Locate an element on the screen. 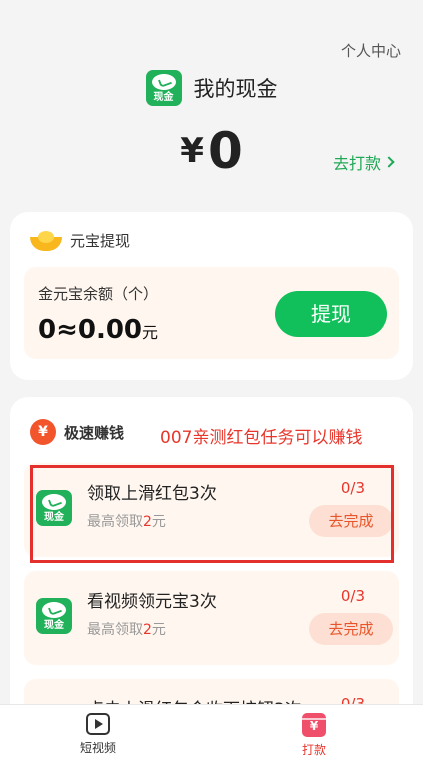 This screenshot has height=763, width=423. wallet-header: 现金 我的现金 is located at coordinates (211, 88).